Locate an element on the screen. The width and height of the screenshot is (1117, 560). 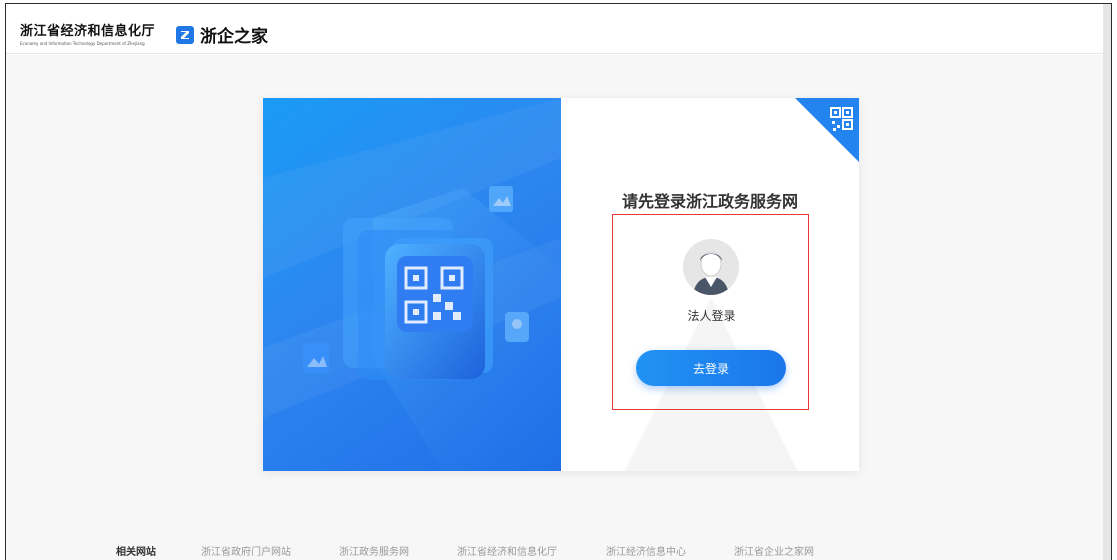
brand-name: 浙企之家 is located at coordinates (234, 37).